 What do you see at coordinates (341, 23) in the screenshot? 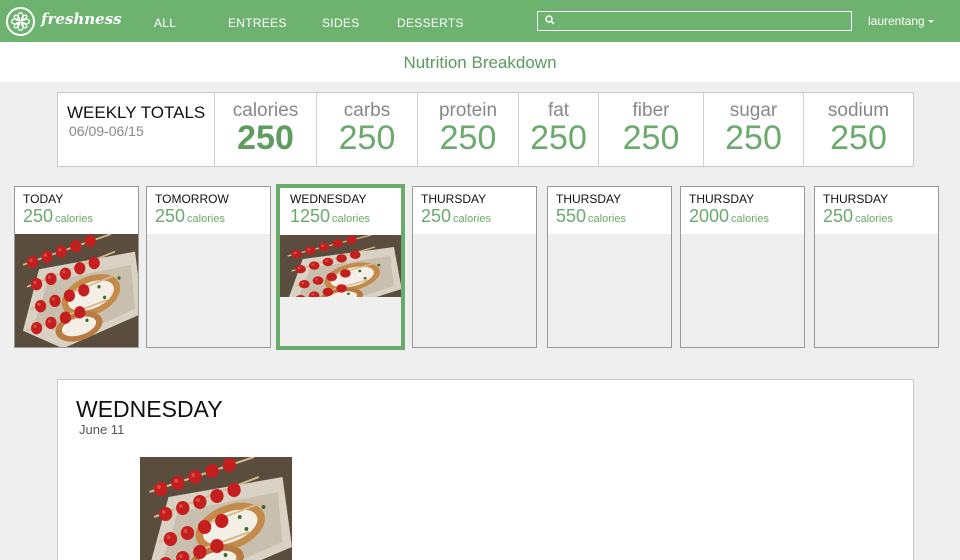
I see `nav-link-sides: SIDES` at bounding box center [341, 23].